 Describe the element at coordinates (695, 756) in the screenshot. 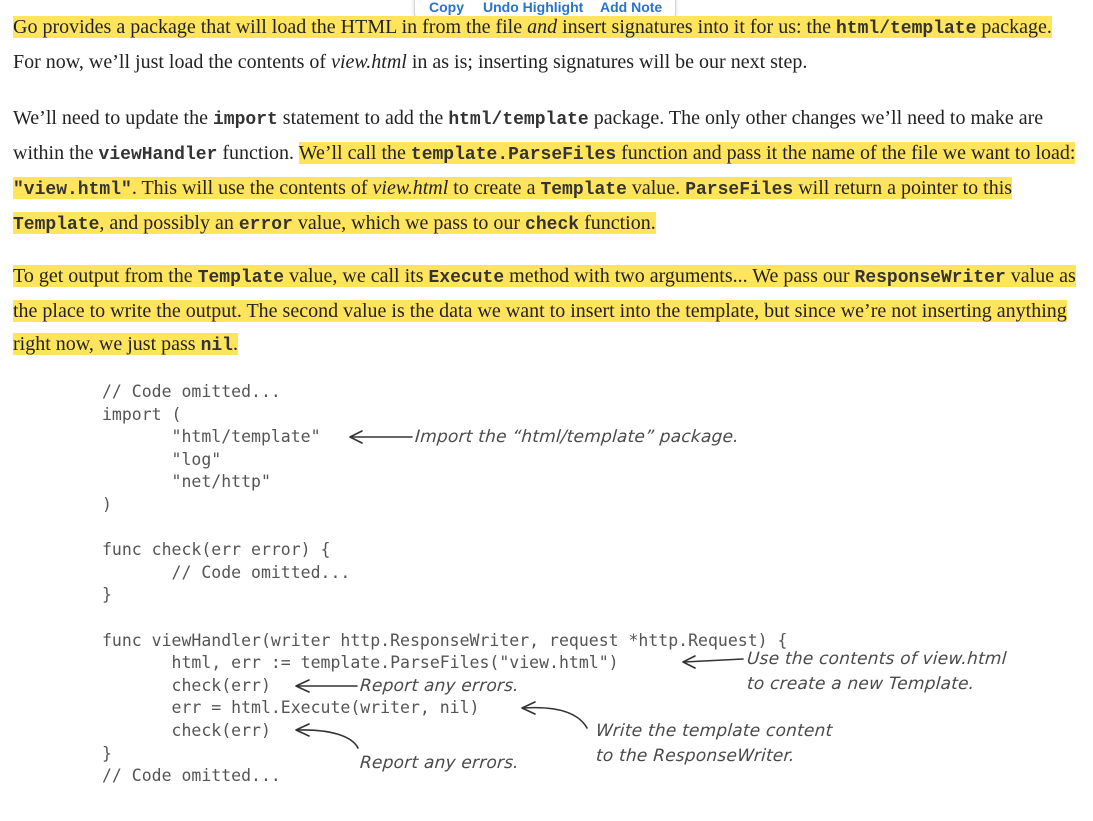

I see `annotation-write-2: to the ResponseWriter.` at that location.